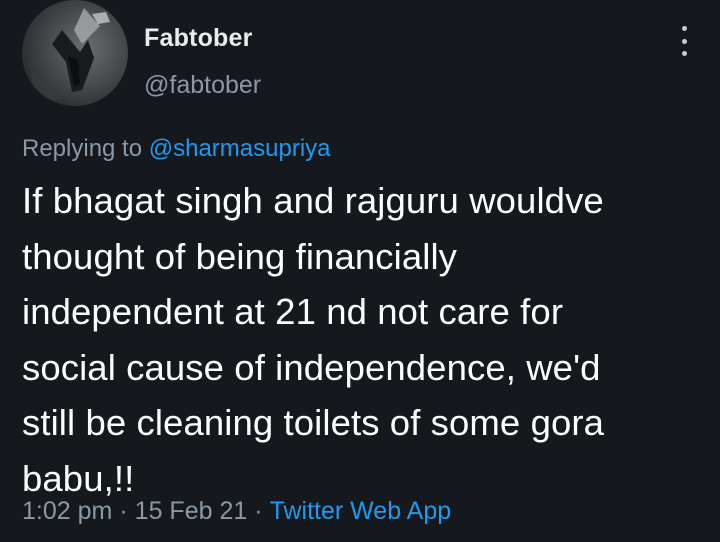 Image resolution: width=720 pixels, height=542 pixels. I want to click on reply-context: Replying to @sharmasupriya, so click(176, 149).